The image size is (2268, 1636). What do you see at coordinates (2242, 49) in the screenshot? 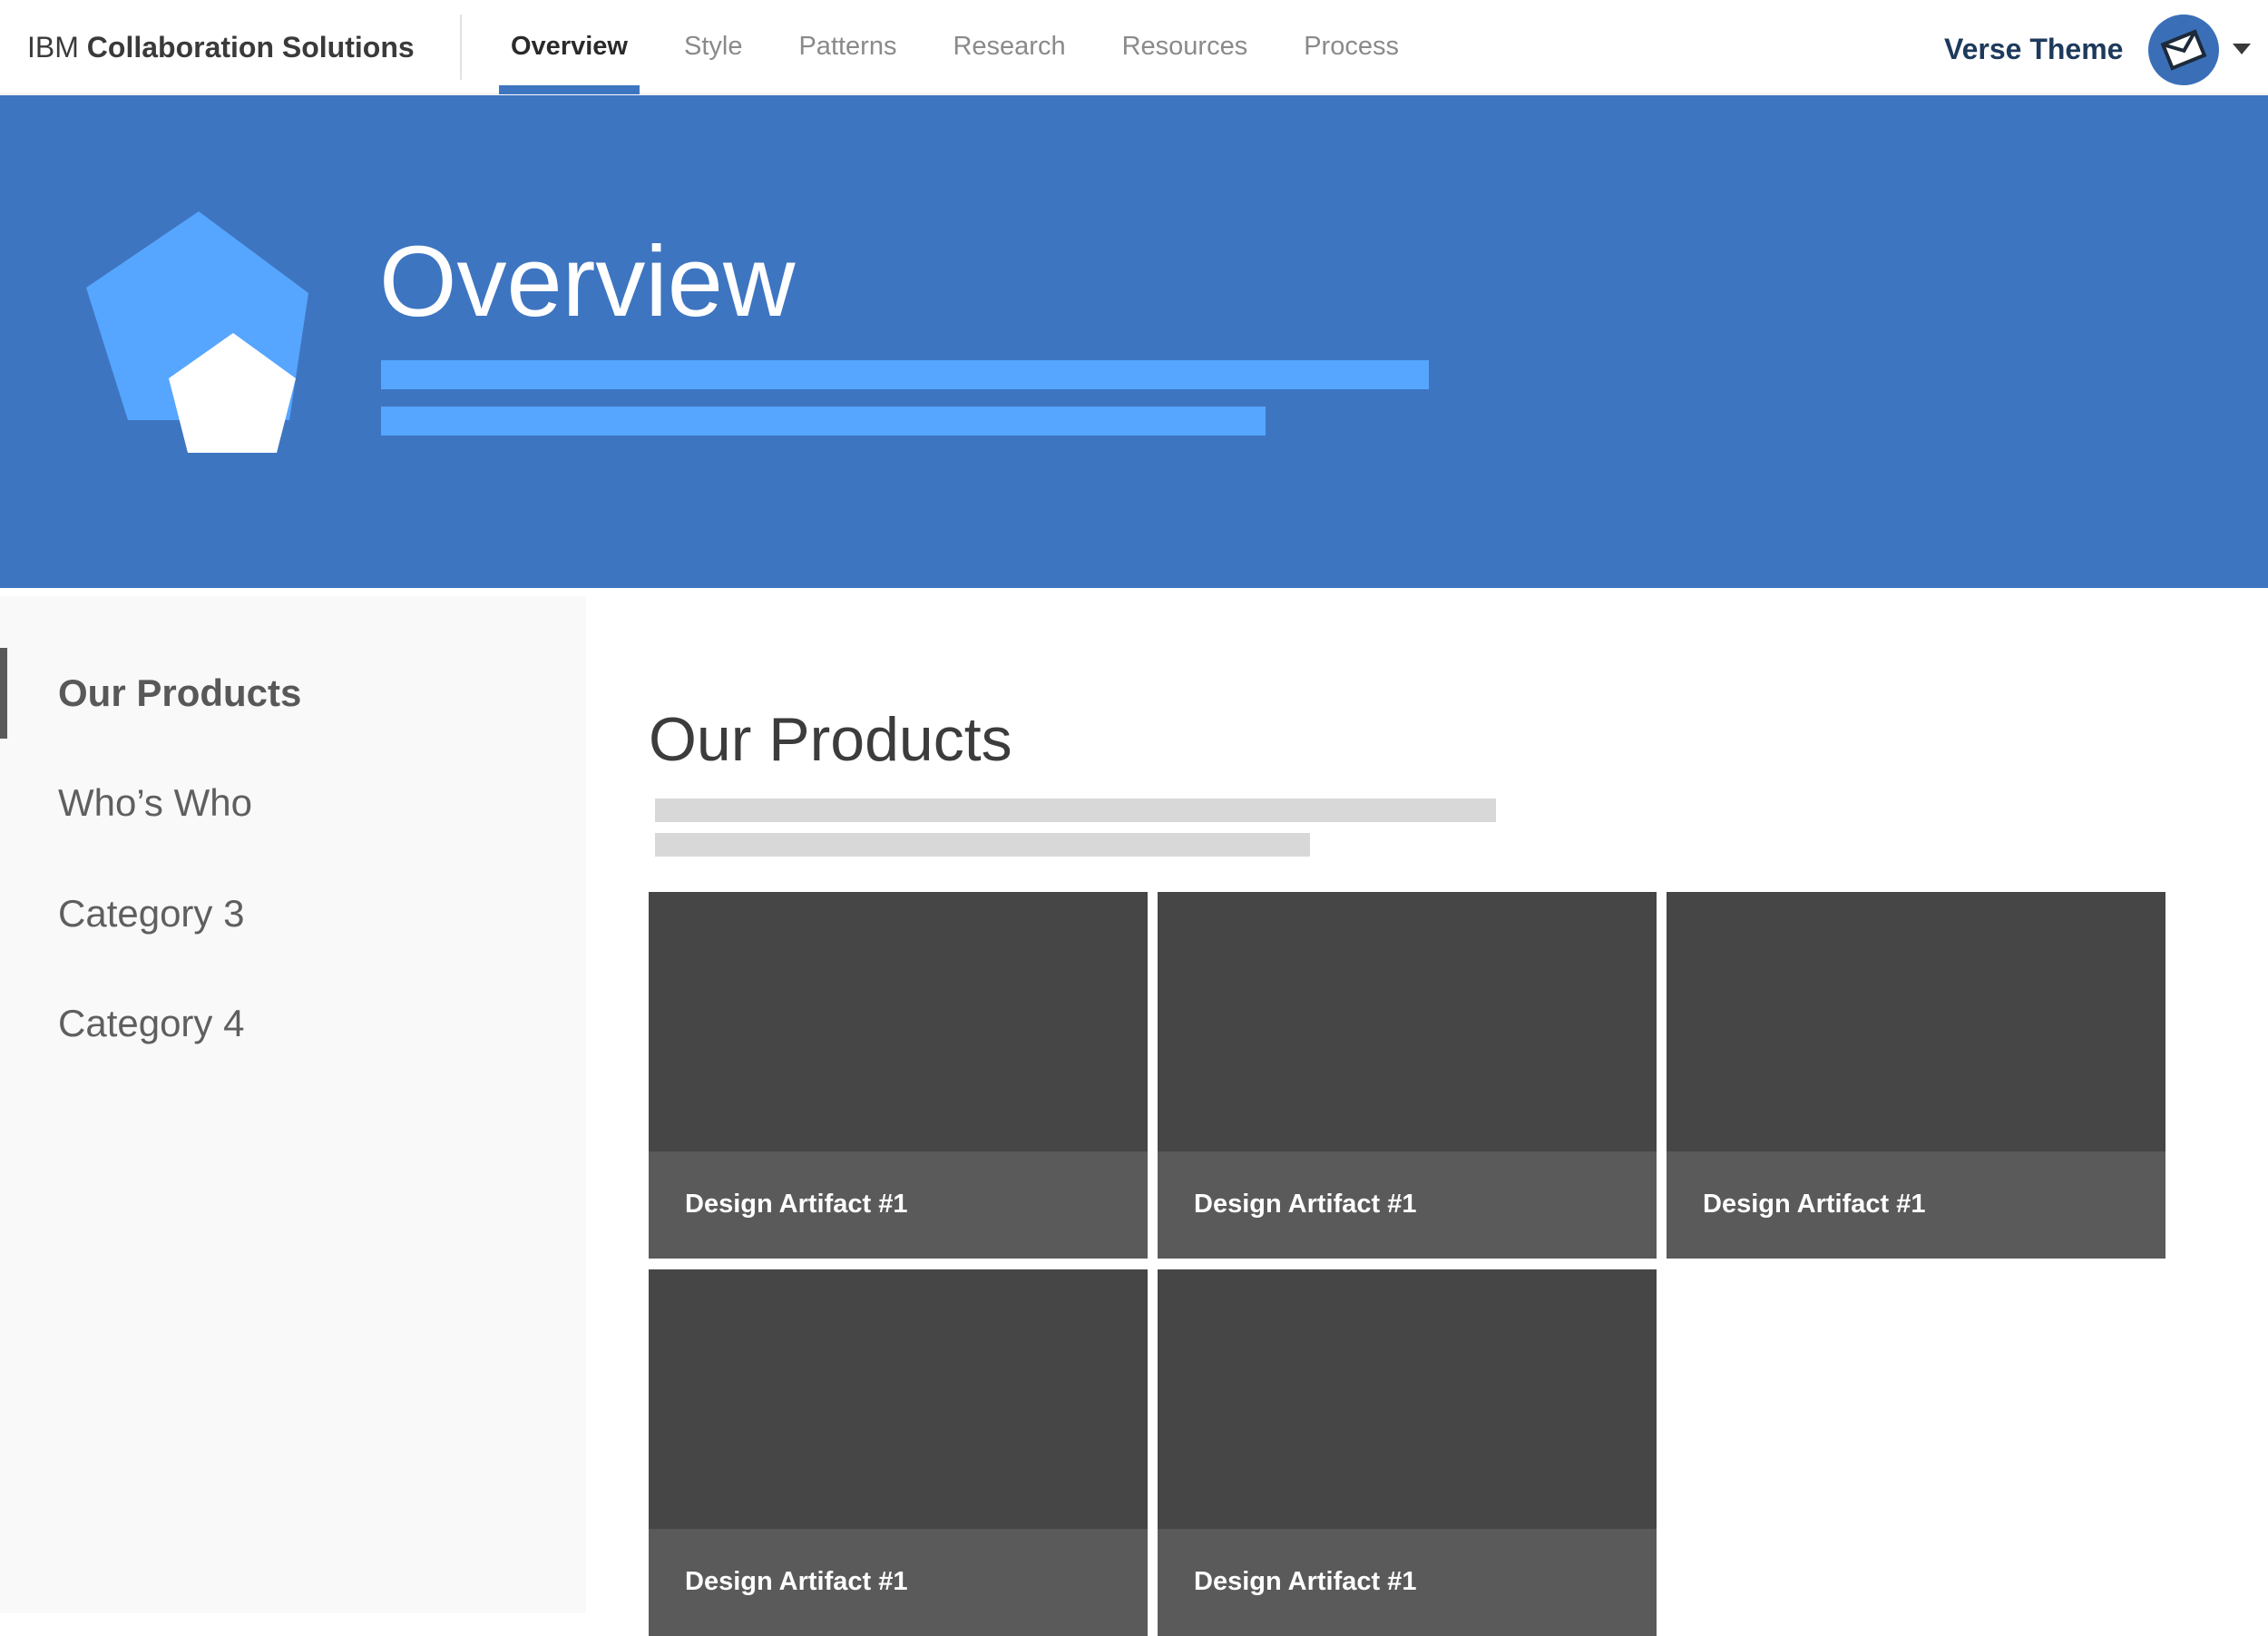
I see `caret-down-icon` at bounding box center [2242, 49].